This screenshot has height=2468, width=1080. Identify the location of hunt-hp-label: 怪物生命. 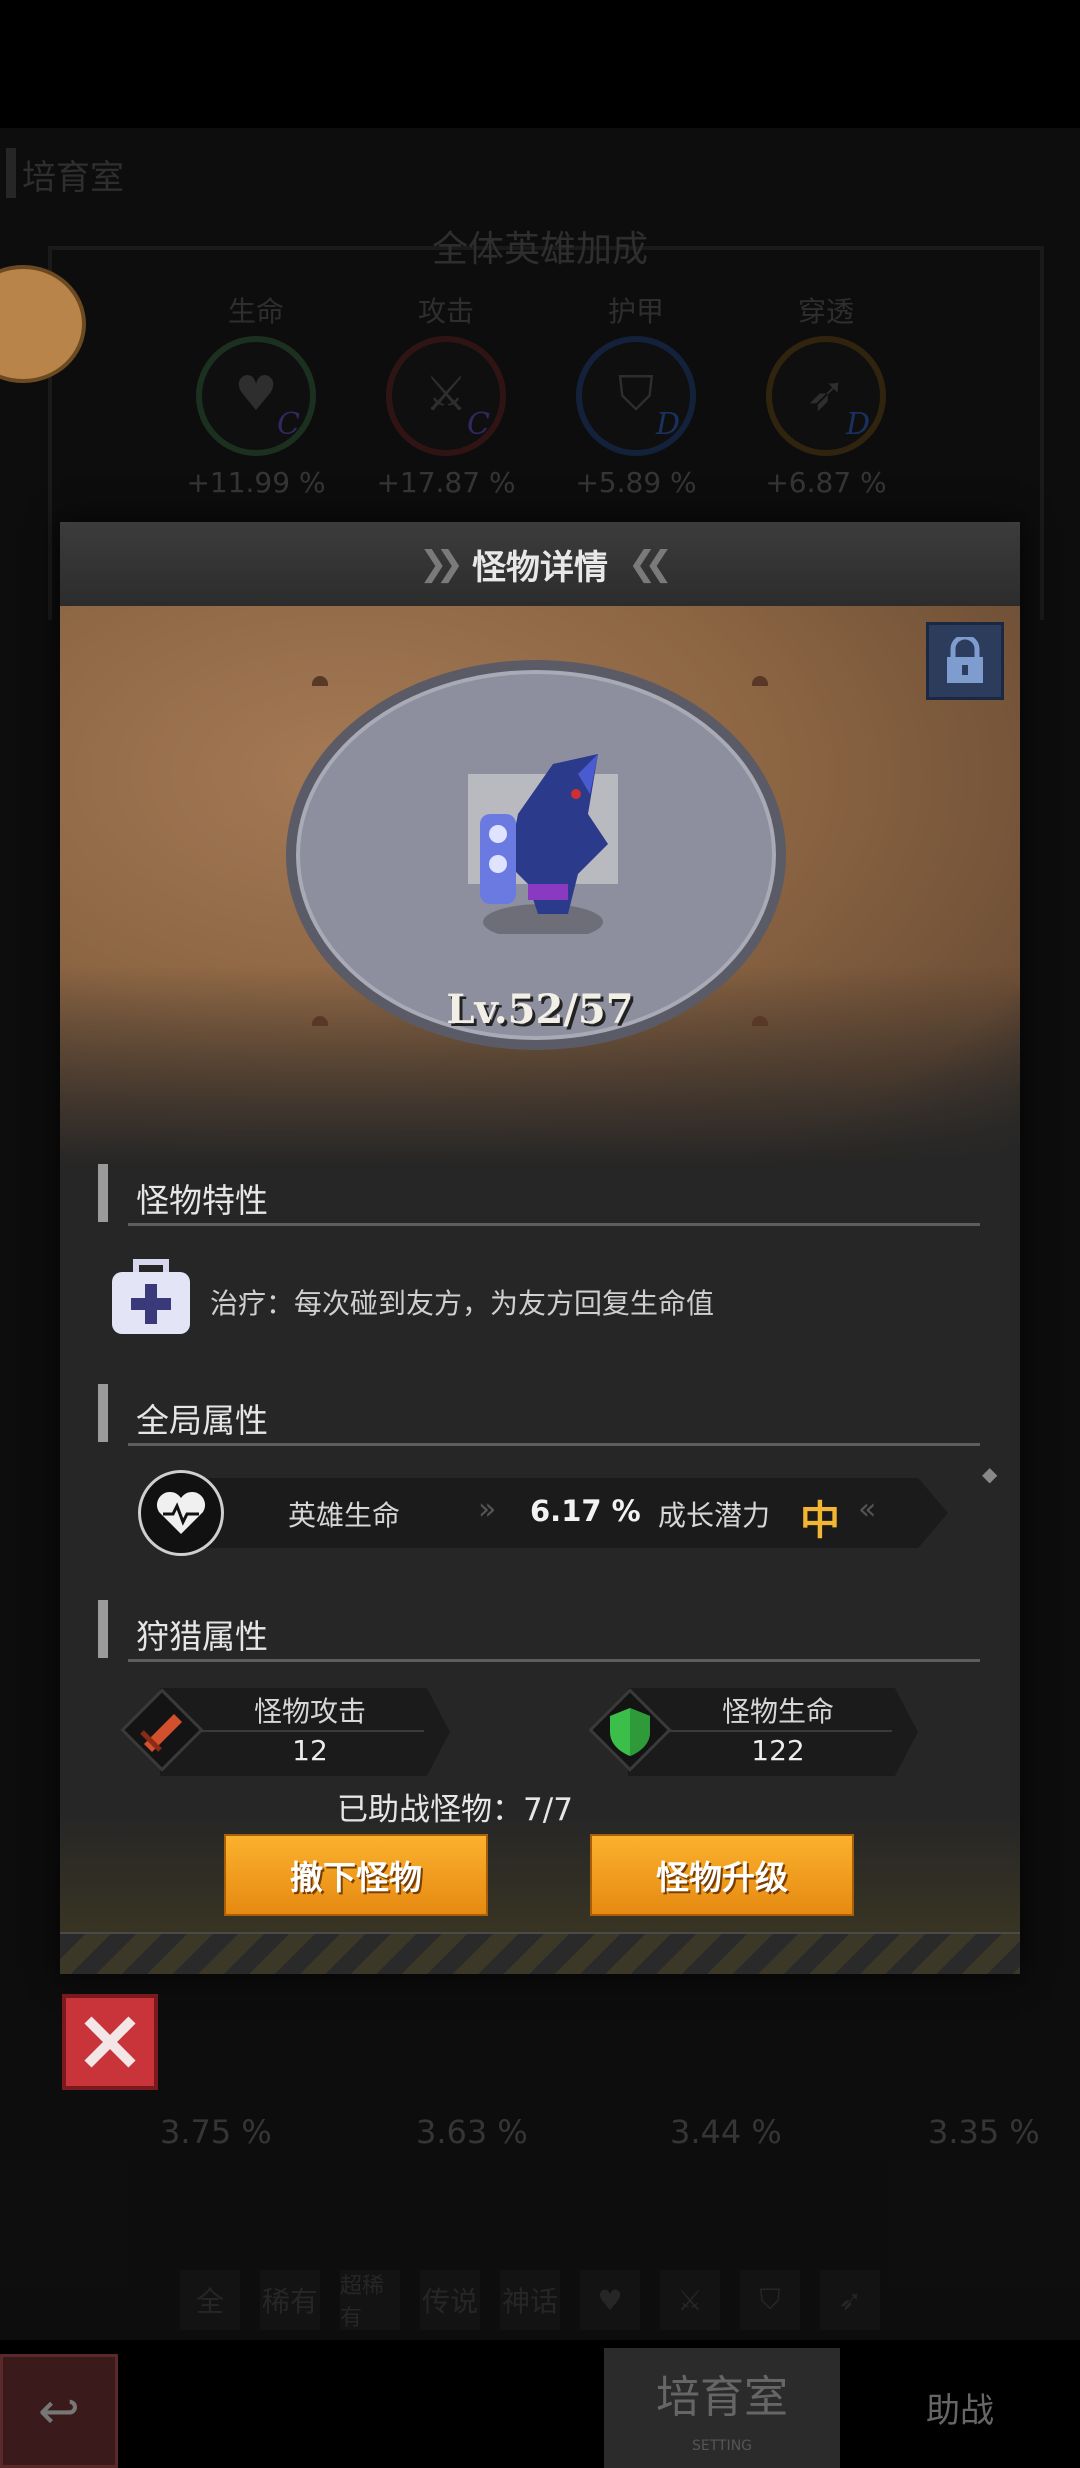
(777, 1711).